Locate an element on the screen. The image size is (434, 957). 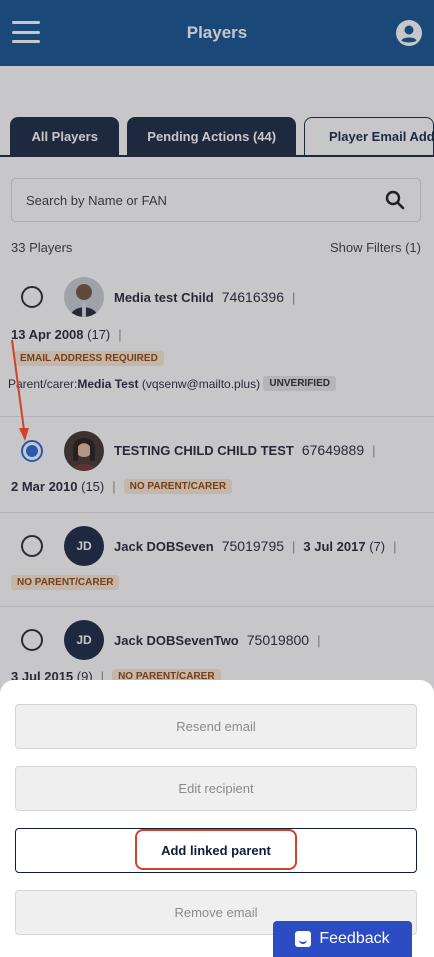
search-input: Search by Name or FAN is located at coordinates (205, 200).